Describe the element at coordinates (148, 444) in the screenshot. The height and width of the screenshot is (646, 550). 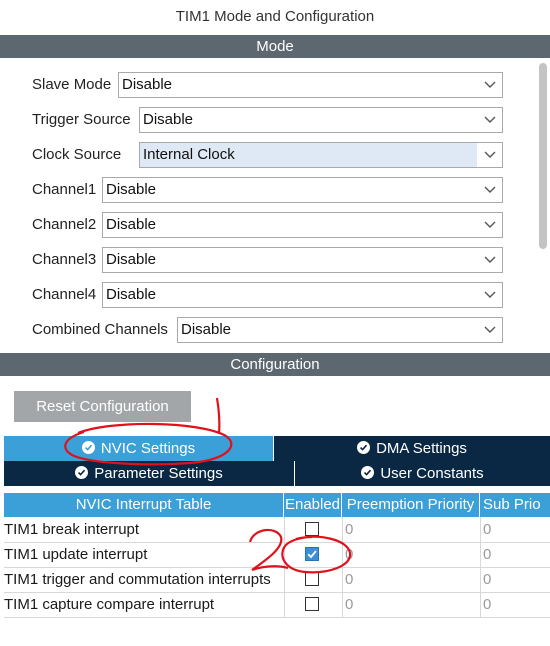
I see `annotation-ellipse-nvic` at that location.